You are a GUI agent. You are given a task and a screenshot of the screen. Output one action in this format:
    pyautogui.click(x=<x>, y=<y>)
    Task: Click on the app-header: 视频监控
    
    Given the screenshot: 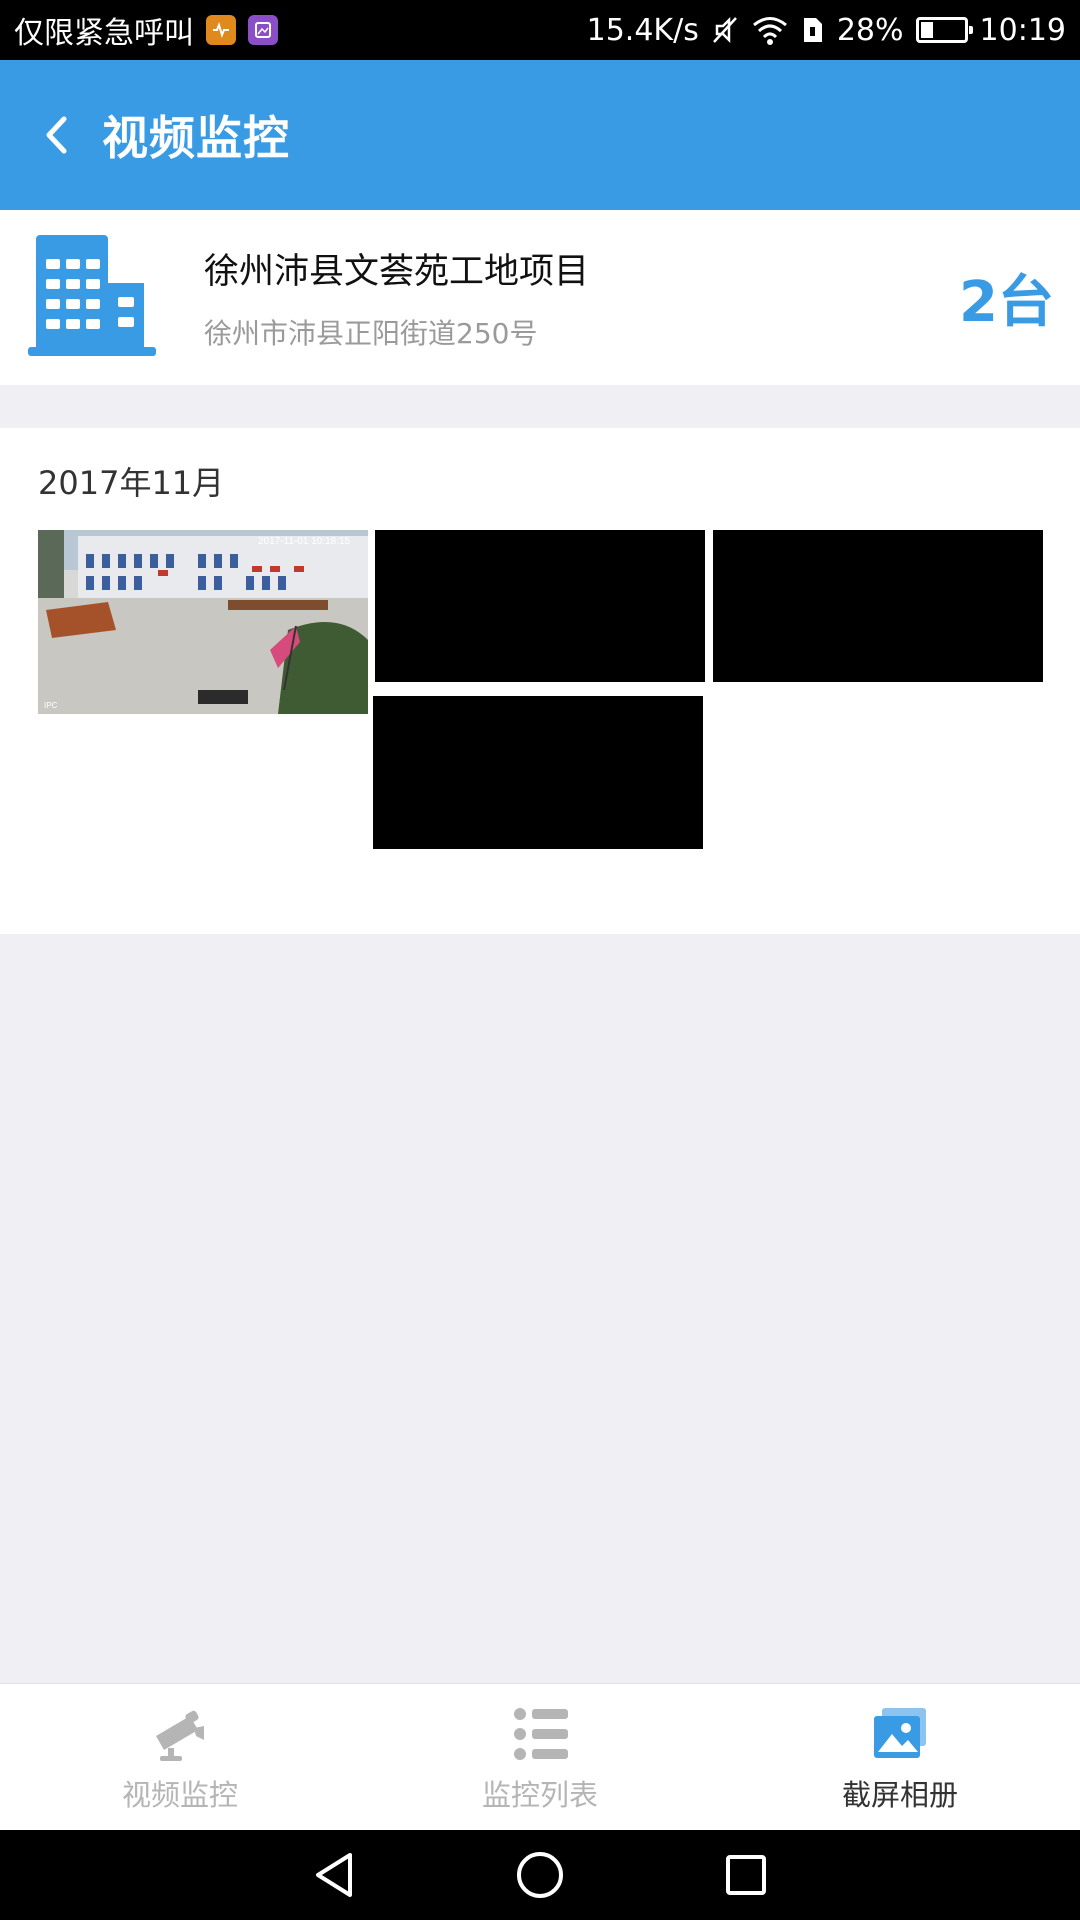 What is the action you would take?
    pyautogui.click(x=540, y=135)
    